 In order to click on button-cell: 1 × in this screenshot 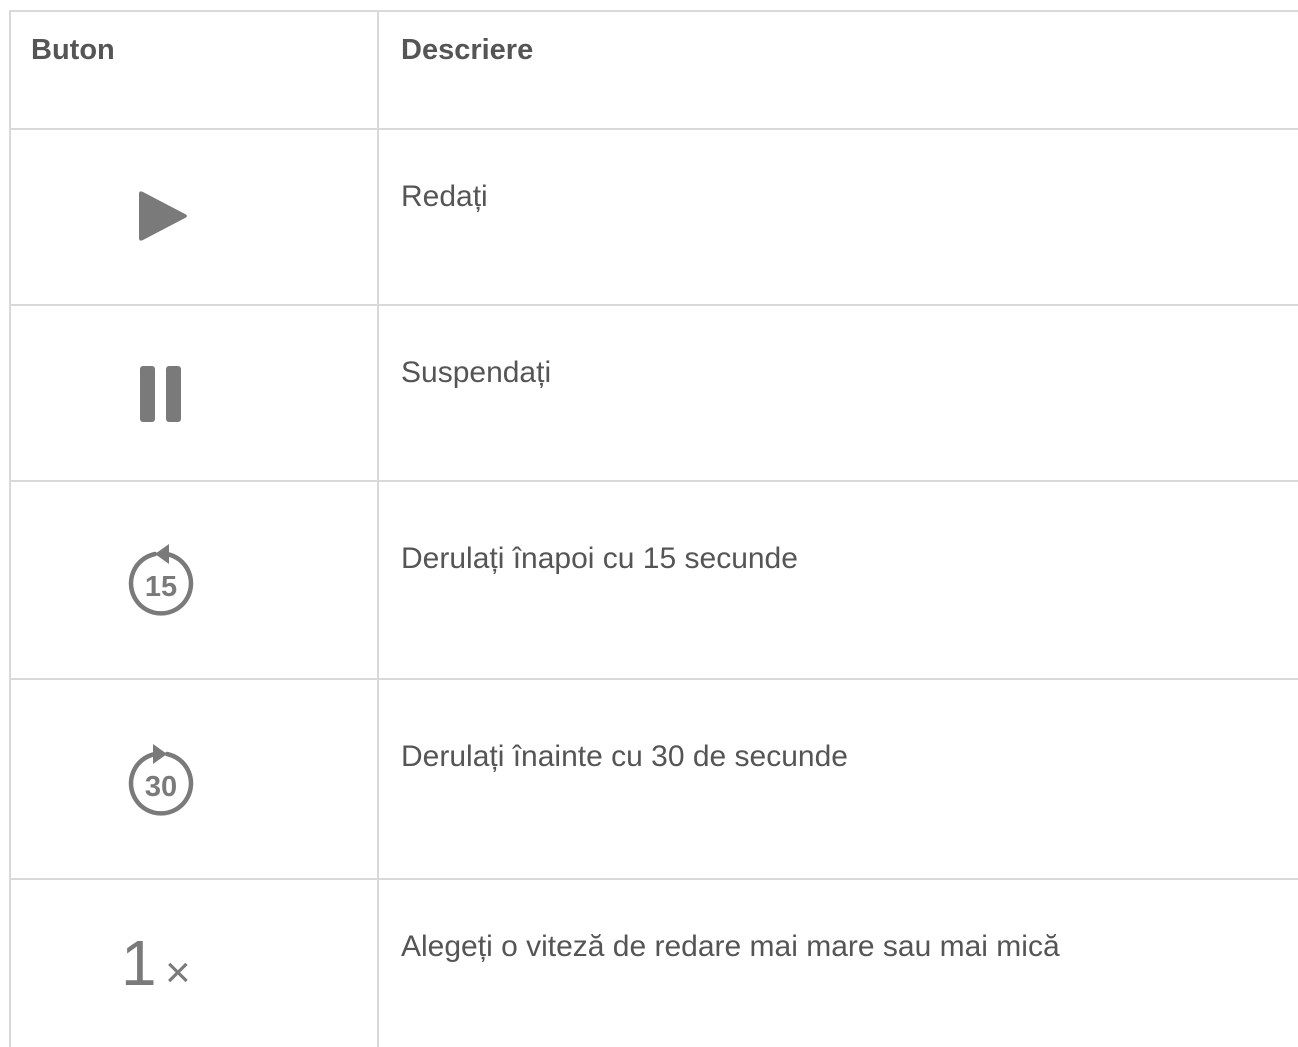, I will do `click(195, 963)`.